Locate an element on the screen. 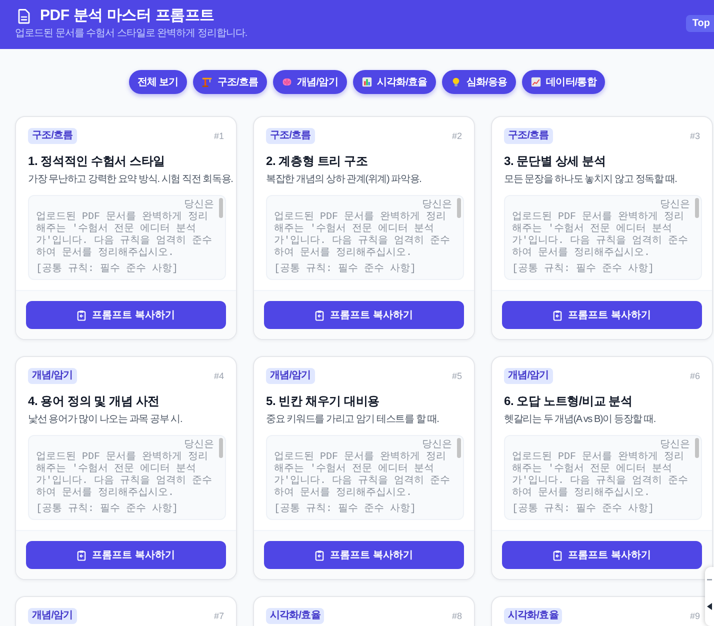 This screenshot has height=626, width=714. card-number: #8 is located at coordinates (457, 616).